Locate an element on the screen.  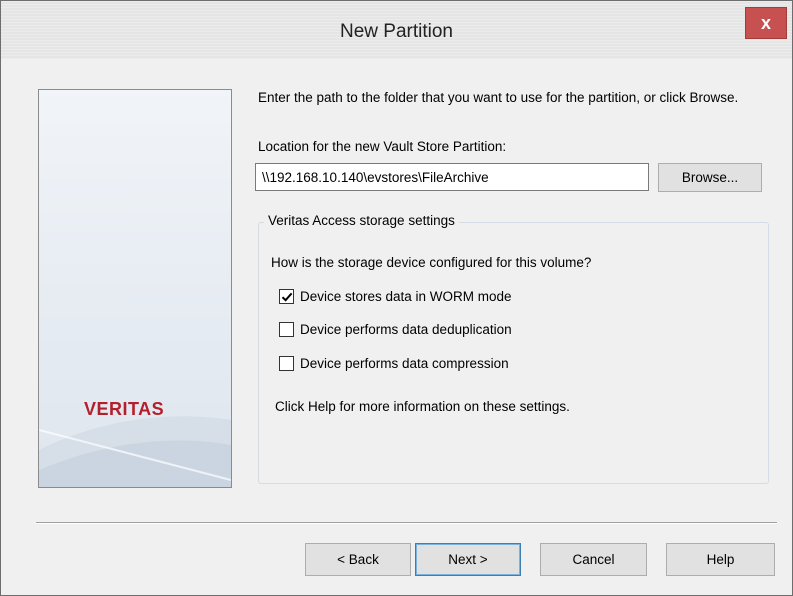
deduplication-checkbox is located at coordinates (286, 329).